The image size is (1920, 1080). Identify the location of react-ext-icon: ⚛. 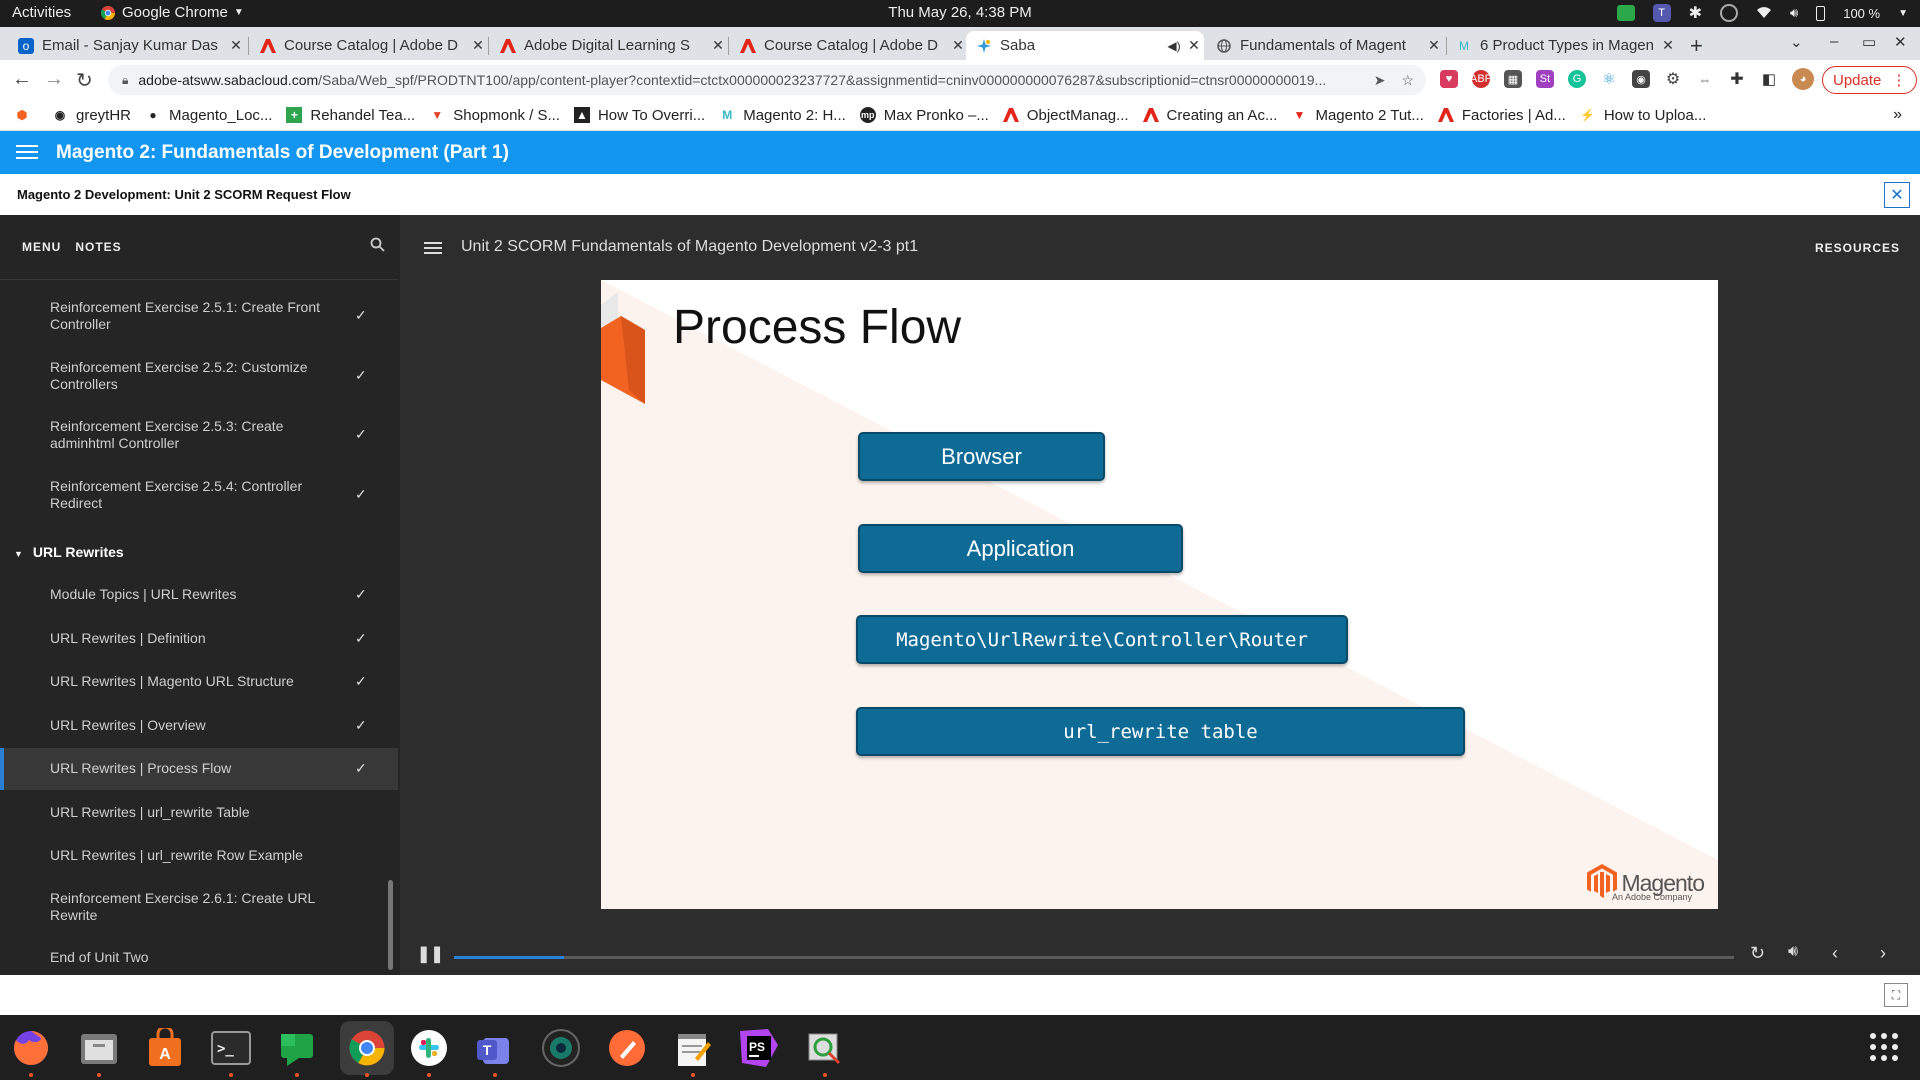
(1609, 79).